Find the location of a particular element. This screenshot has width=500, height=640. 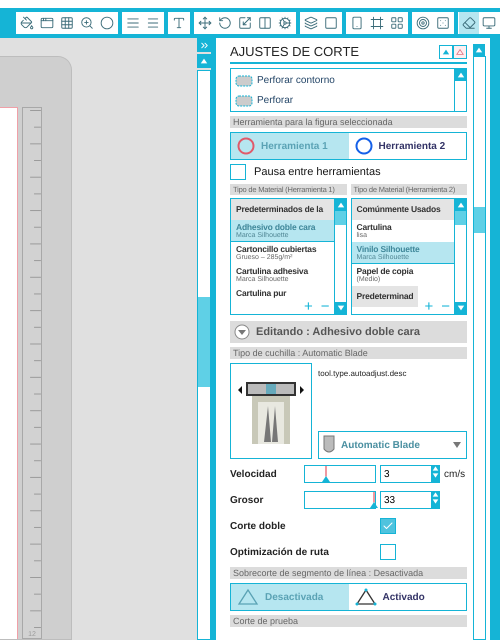

text-icon is located at coordinates (179, 23).